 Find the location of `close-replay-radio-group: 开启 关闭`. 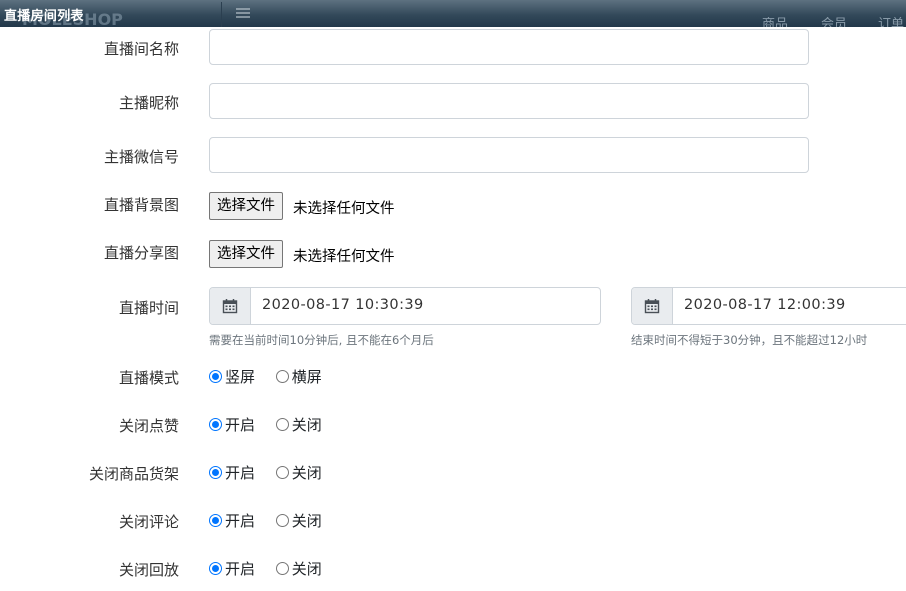

close-replay-radio-group: 开启 关闭 is located at coordinates (273, 568).